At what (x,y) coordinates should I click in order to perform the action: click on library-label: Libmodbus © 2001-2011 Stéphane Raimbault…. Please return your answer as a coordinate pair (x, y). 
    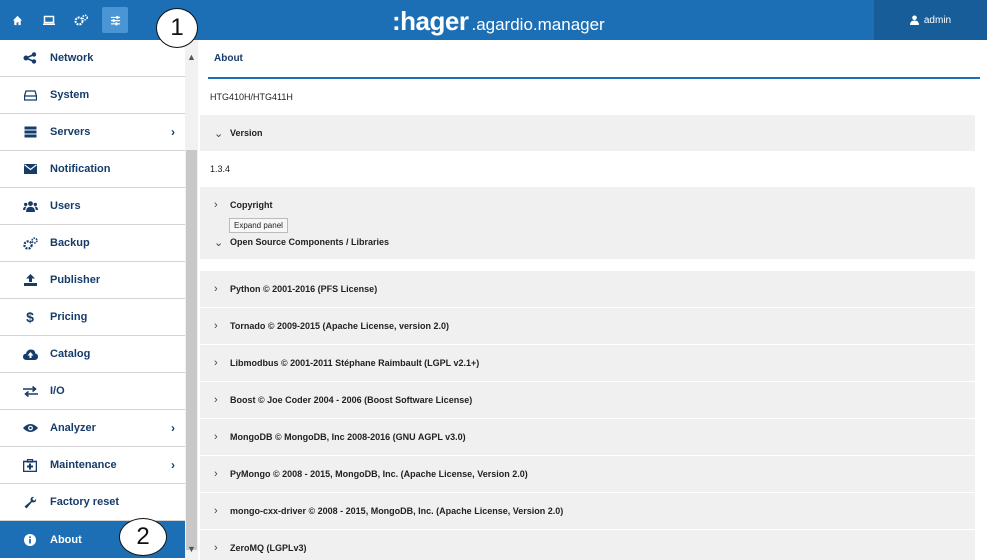
    Looking at the image, I should click on (355, 363).